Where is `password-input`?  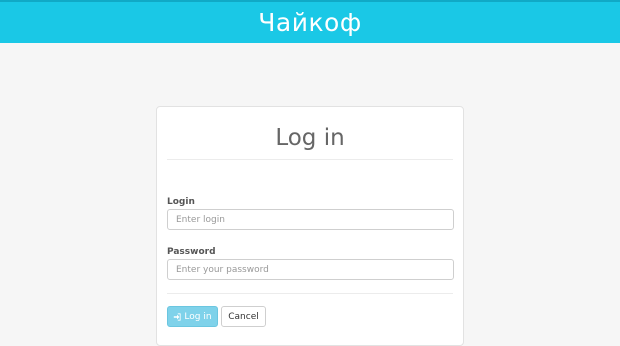 password-input is located at coordinates (310, 269).